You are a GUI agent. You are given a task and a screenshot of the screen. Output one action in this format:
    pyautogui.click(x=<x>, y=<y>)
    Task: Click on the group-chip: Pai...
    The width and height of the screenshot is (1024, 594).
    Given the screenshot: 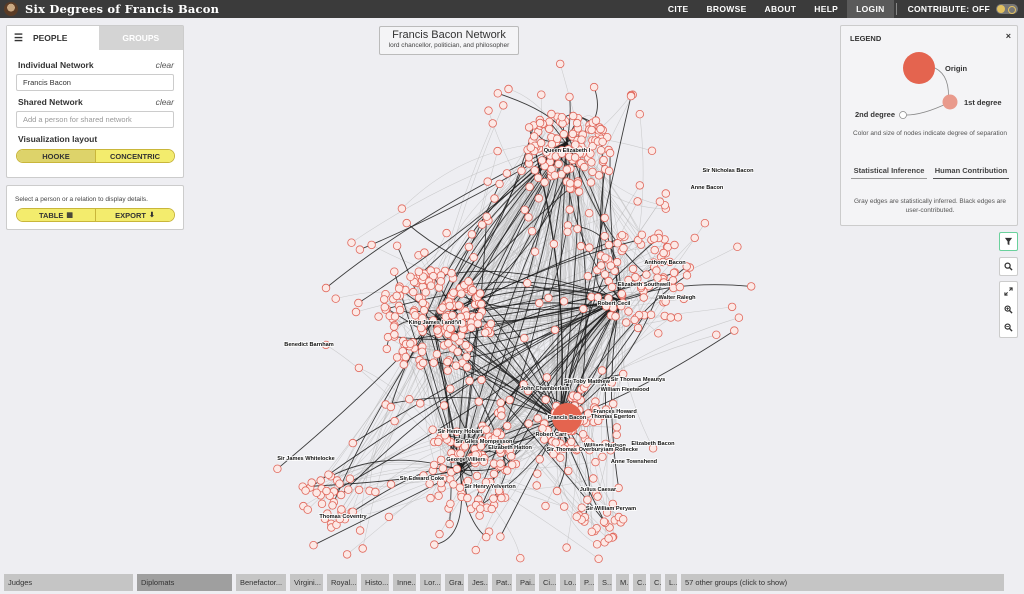 What is the action you would take?
    pyautogui.click(x=525, y=582)
    